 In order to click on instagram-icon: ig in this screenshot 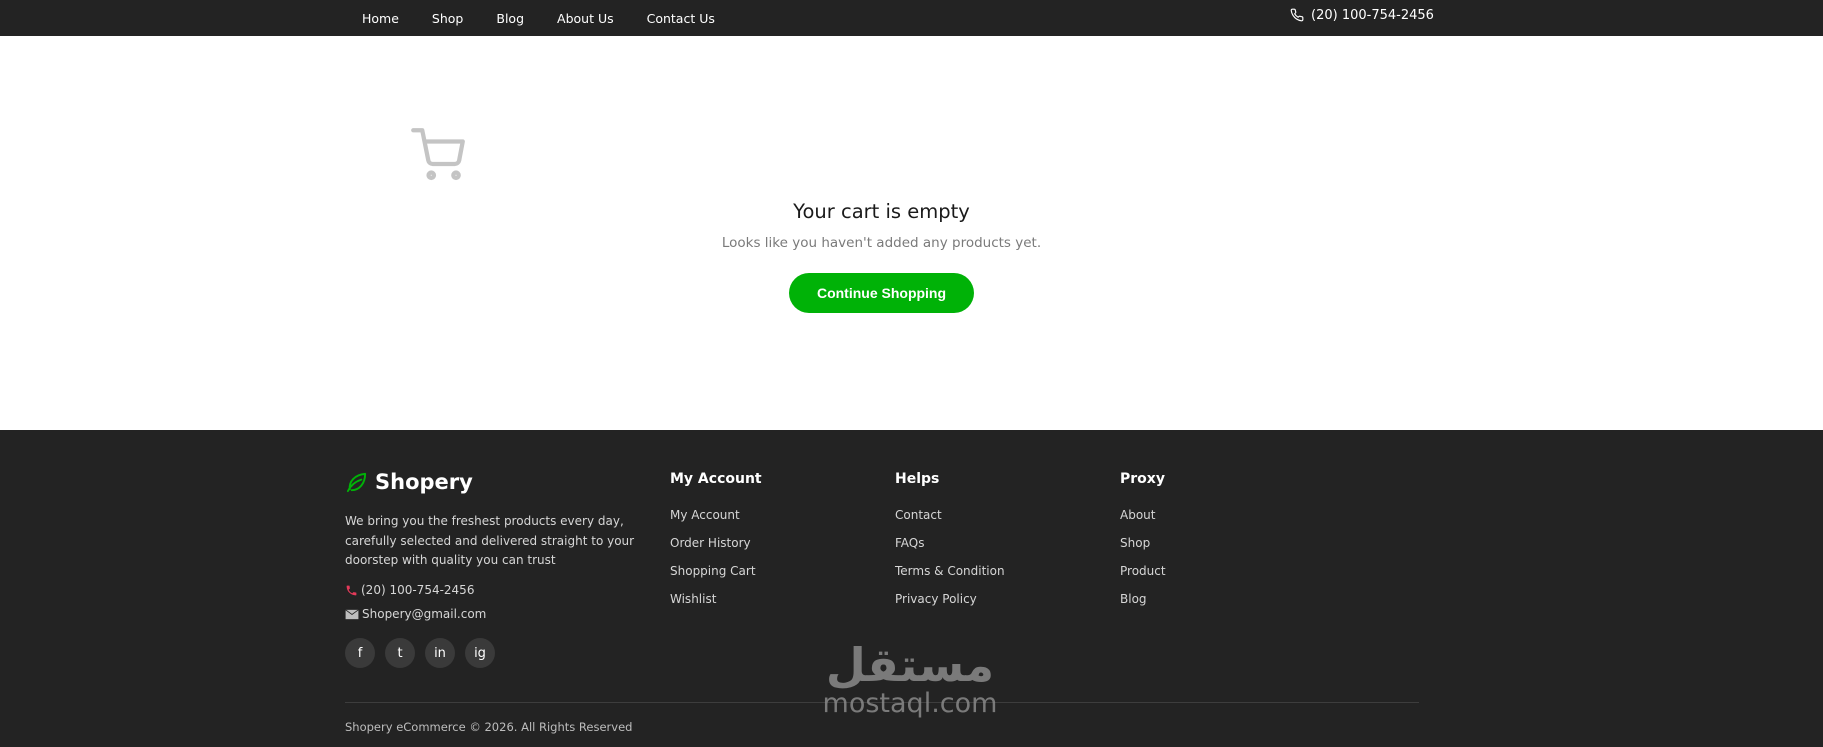, I will do `click(480, 653)`.